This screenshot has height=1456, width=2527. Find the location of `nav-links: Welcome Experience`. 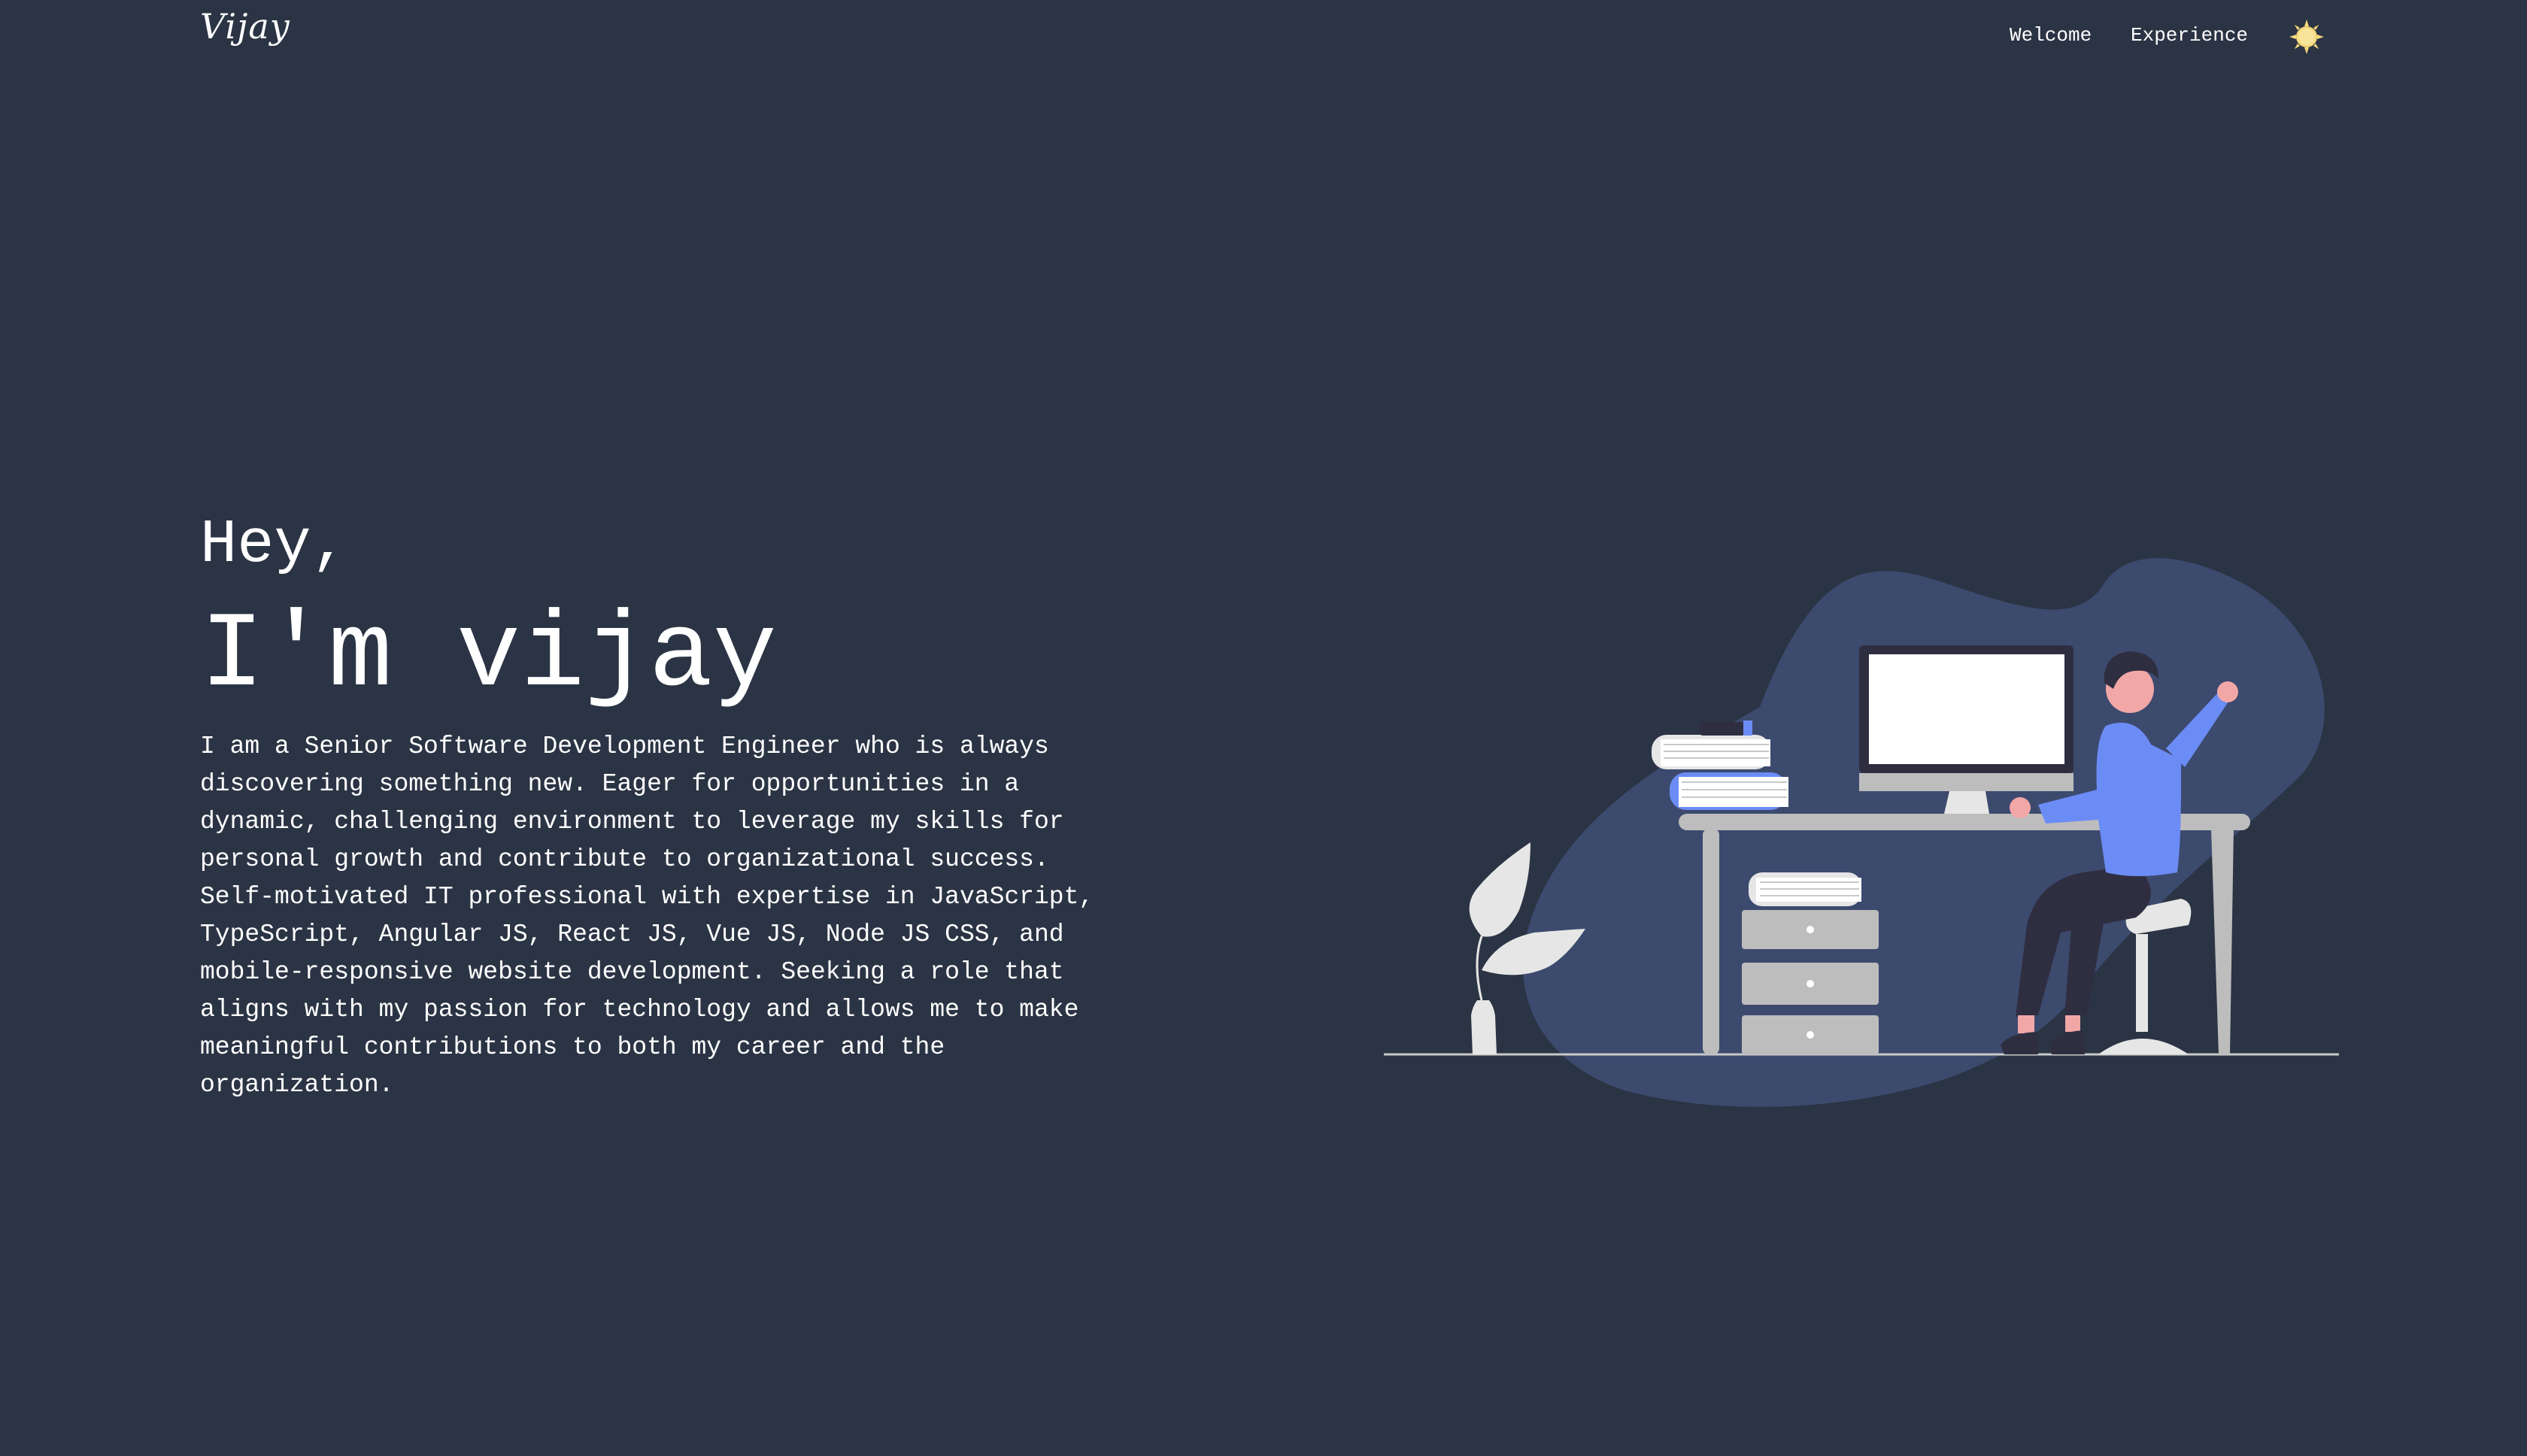

nav-links: Welcome Experience is located at coordinates (1263, 37).